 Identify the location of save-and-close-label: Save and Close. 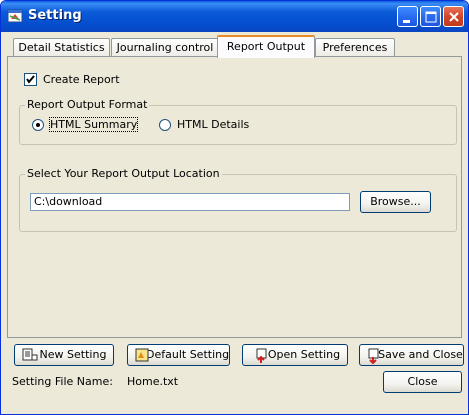
(420, 354).